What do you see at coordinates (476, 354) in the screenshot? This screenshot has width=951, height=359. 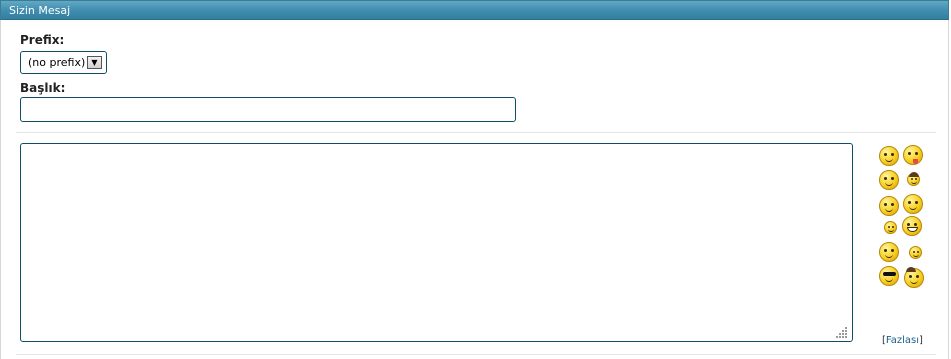 I see `divider-bottom` at bounding box center [476, 354].